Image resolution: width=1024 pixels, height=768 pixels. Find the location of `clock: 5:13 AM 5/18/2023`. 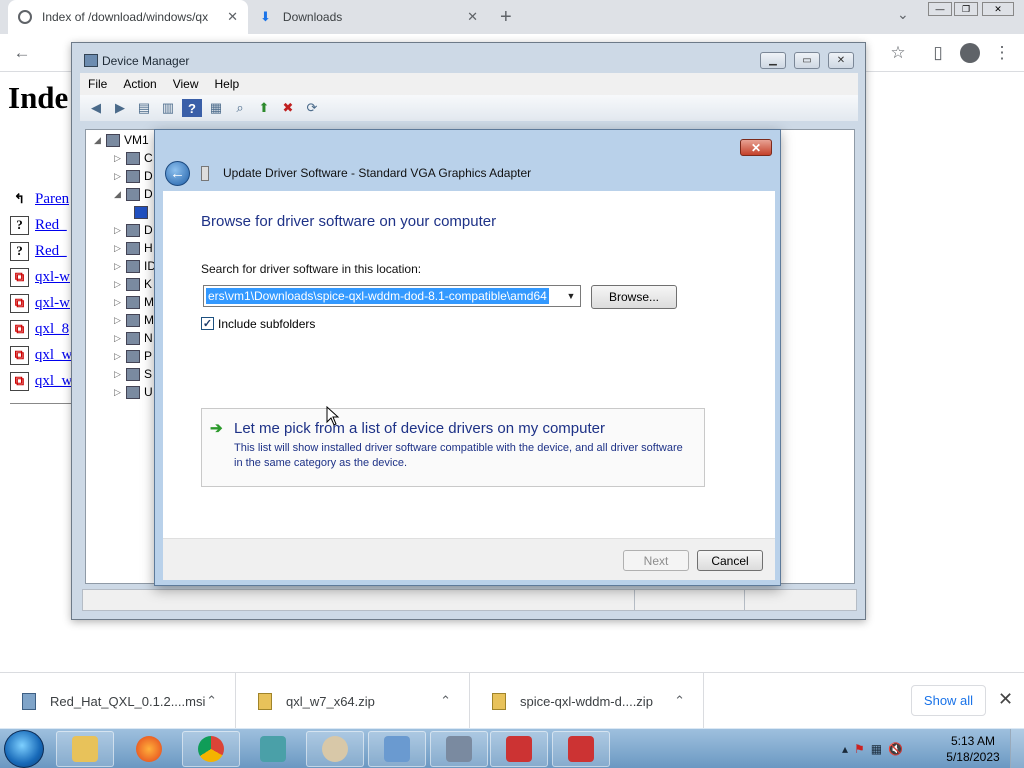

clock: 5:13 AM 5/18/2023 is located at coordinates (973, 749).